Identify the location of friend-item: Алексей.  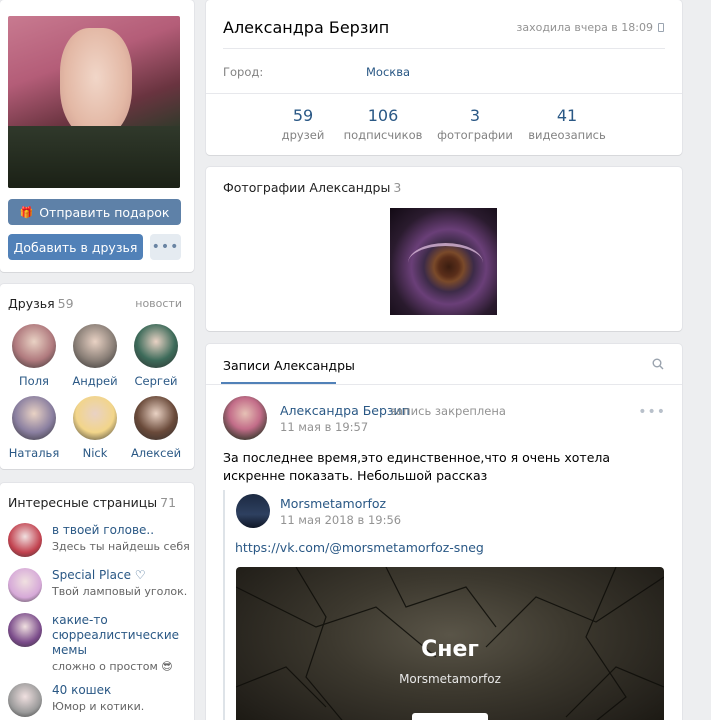
(156, 428).